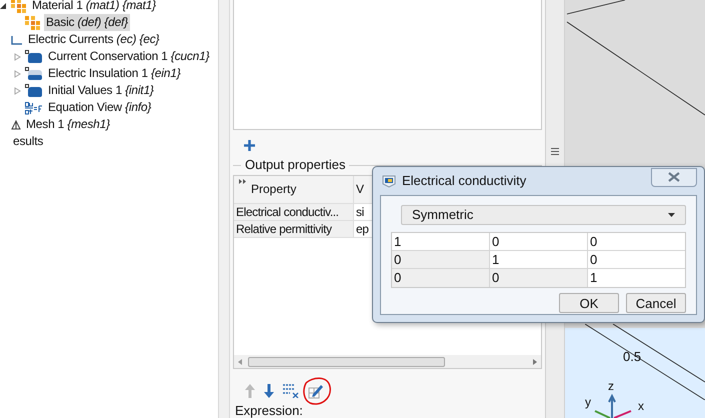 This screenshot has width=705, height=418. Describe the element at coordinates (291, 391) in the screenshot. I see `clear-list-icon` at that location.